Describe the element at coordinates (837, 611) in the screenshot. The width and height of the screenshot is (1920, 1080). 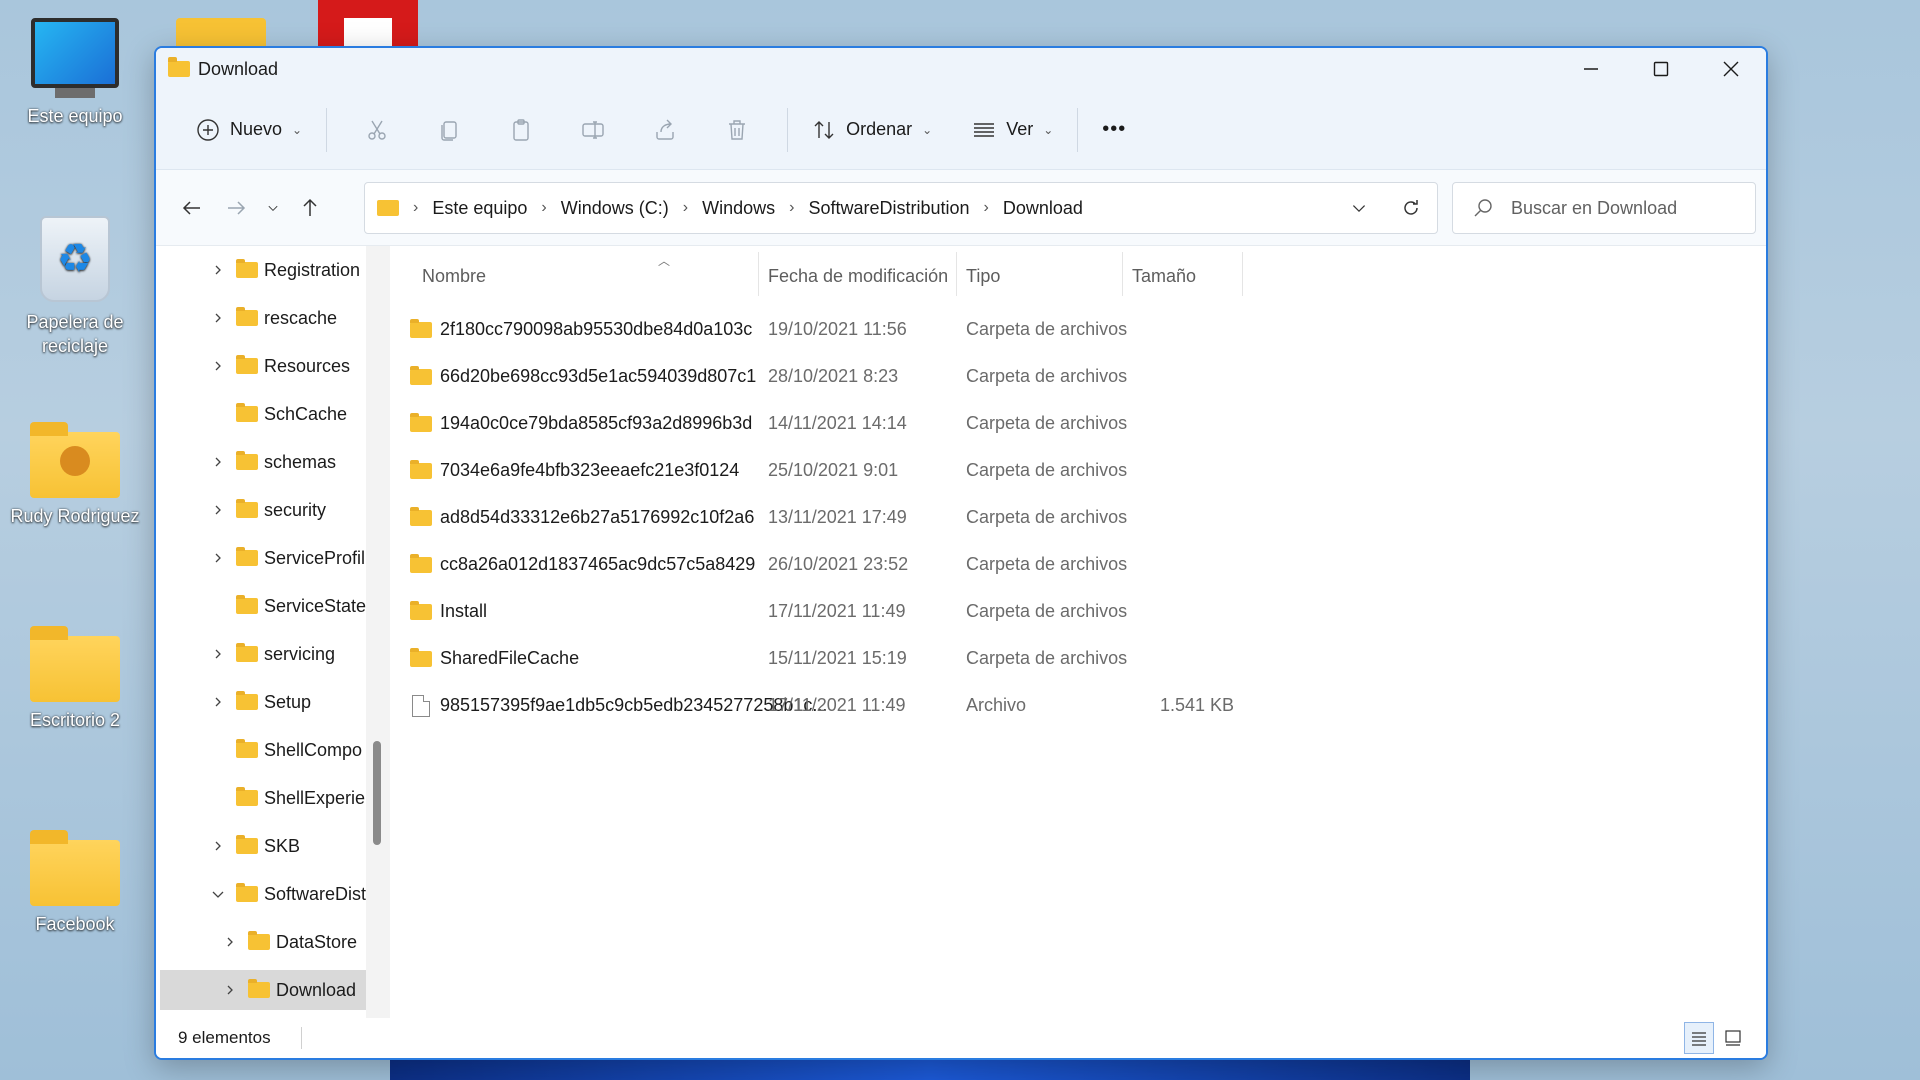
I see `file-date: 17/11/2021 11:49` at that location.